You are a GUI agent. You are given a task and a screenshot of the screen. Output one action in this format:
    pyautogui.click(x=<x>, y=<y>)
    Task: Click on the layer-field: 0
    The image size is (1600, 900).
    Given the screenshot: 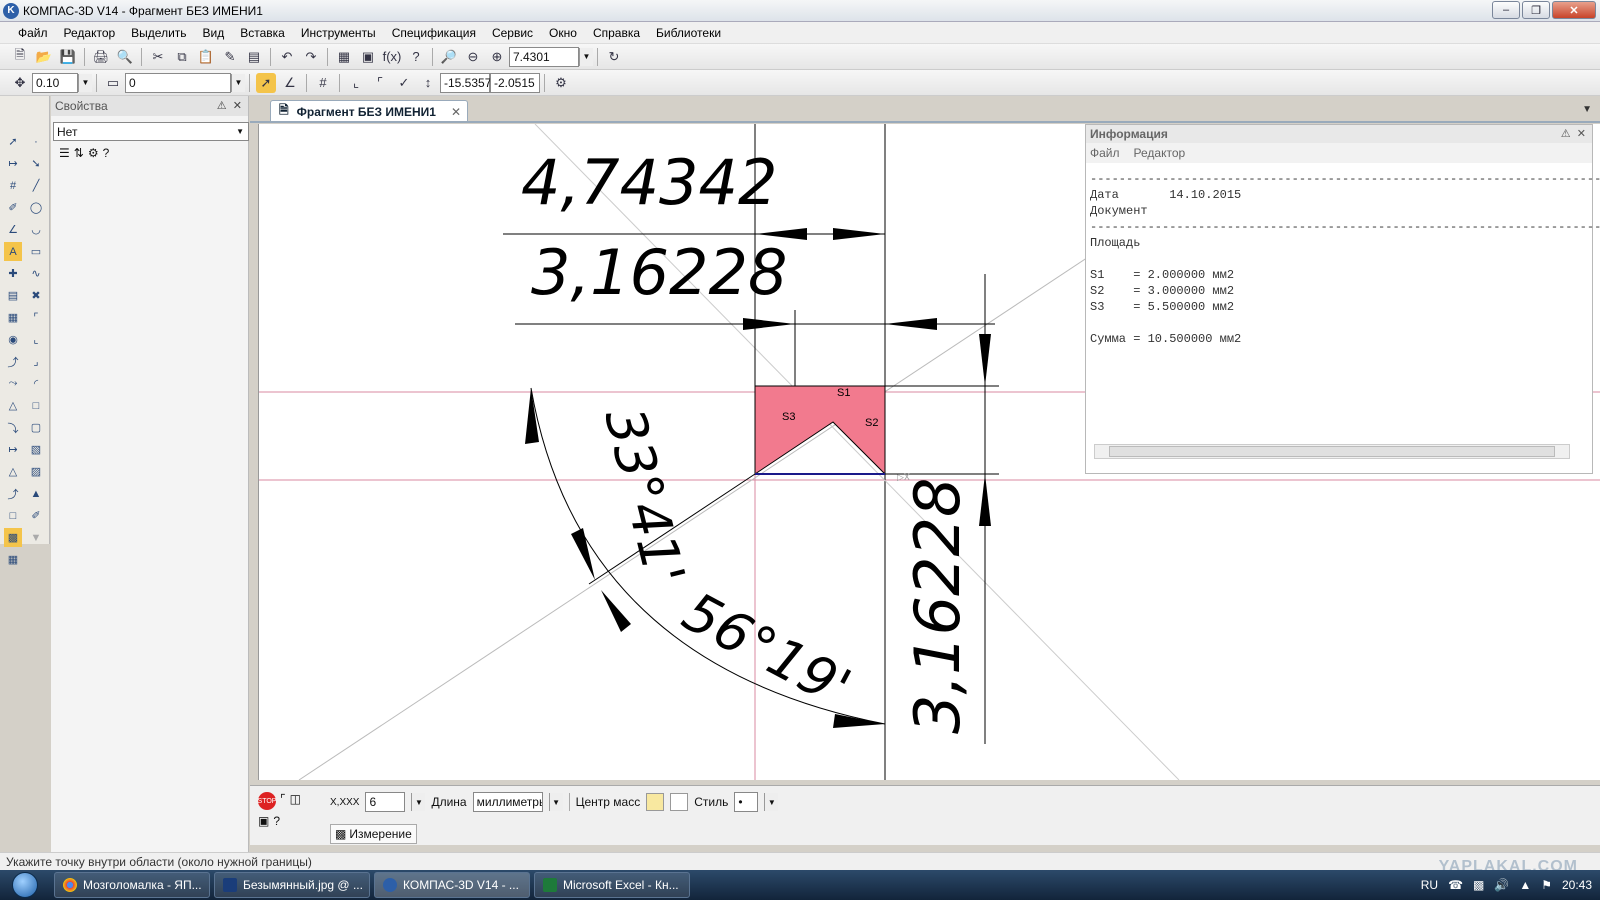 What is the action you would take?
    pyautogui.click(x=178, y=82)
    